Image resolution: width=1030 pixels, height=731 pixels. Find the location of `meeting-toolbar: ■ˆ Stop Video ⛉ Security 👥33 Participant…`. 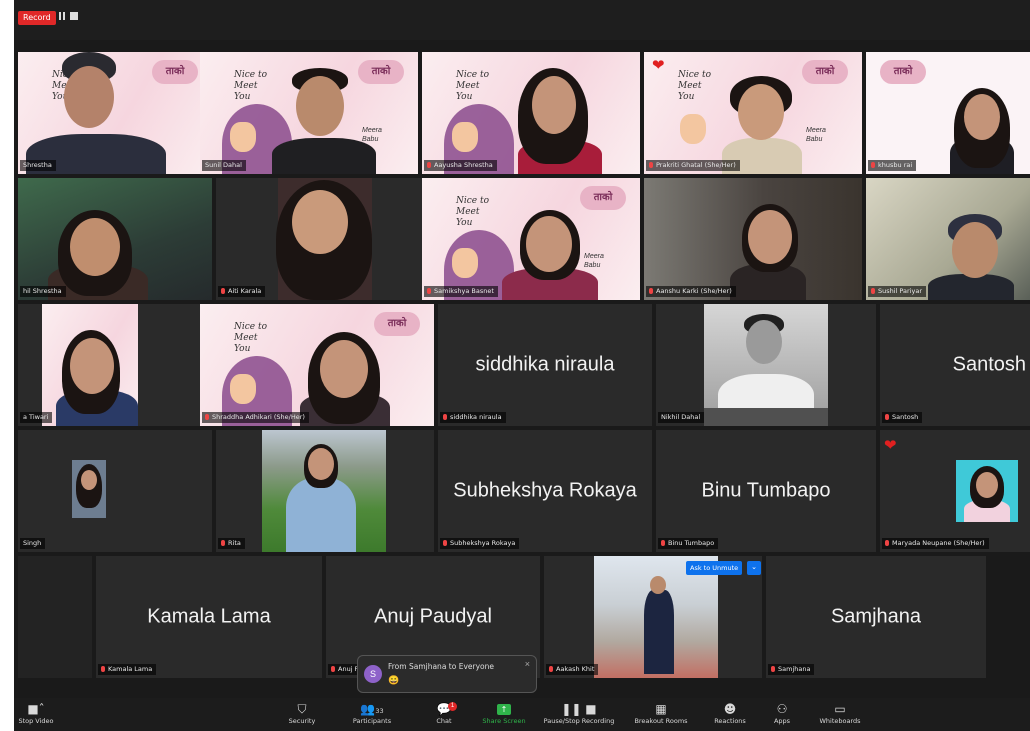

meeting-toolbar: ■ˆ Stop Video ⛉ Security 👥33 Participant… is located at coordinates (522, 714).